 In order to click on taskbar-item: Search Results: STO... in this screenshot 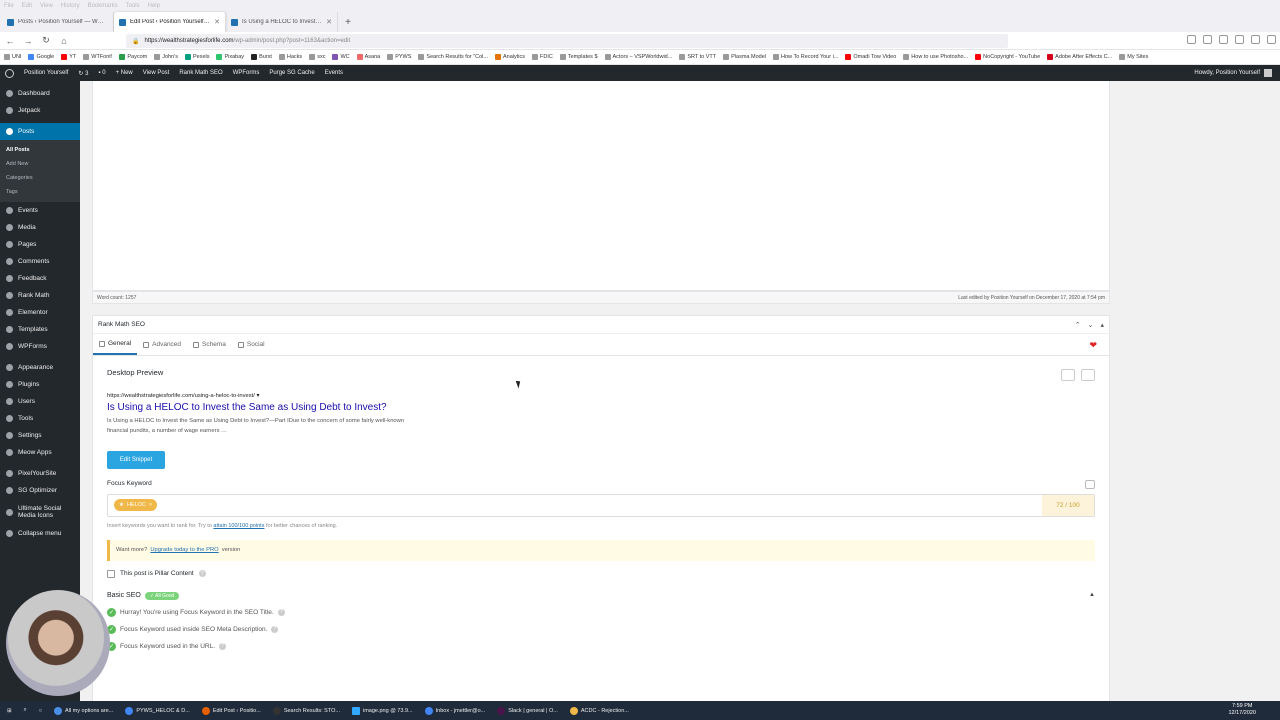, I will do `click(306, 710)`.